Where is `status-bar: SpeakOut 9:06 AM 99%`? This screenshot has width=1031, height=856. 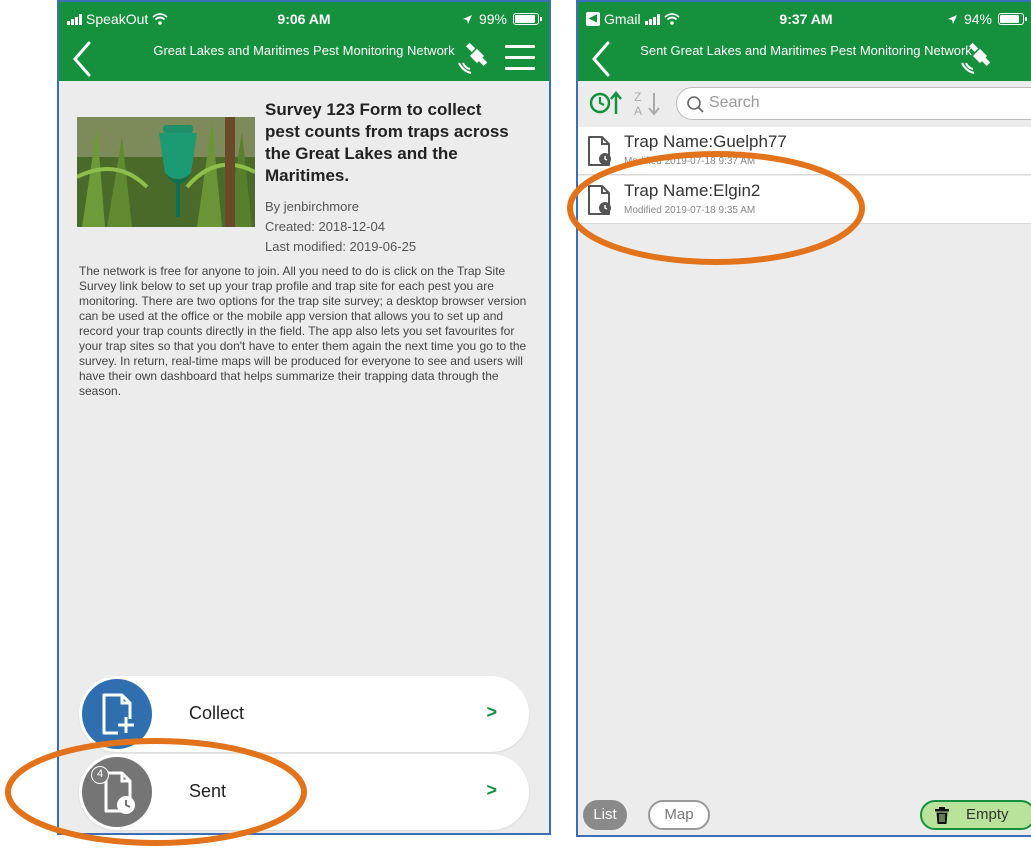 status-bar: SpeakOut 9:06 AM 99% is located at coordinates (304, 19).